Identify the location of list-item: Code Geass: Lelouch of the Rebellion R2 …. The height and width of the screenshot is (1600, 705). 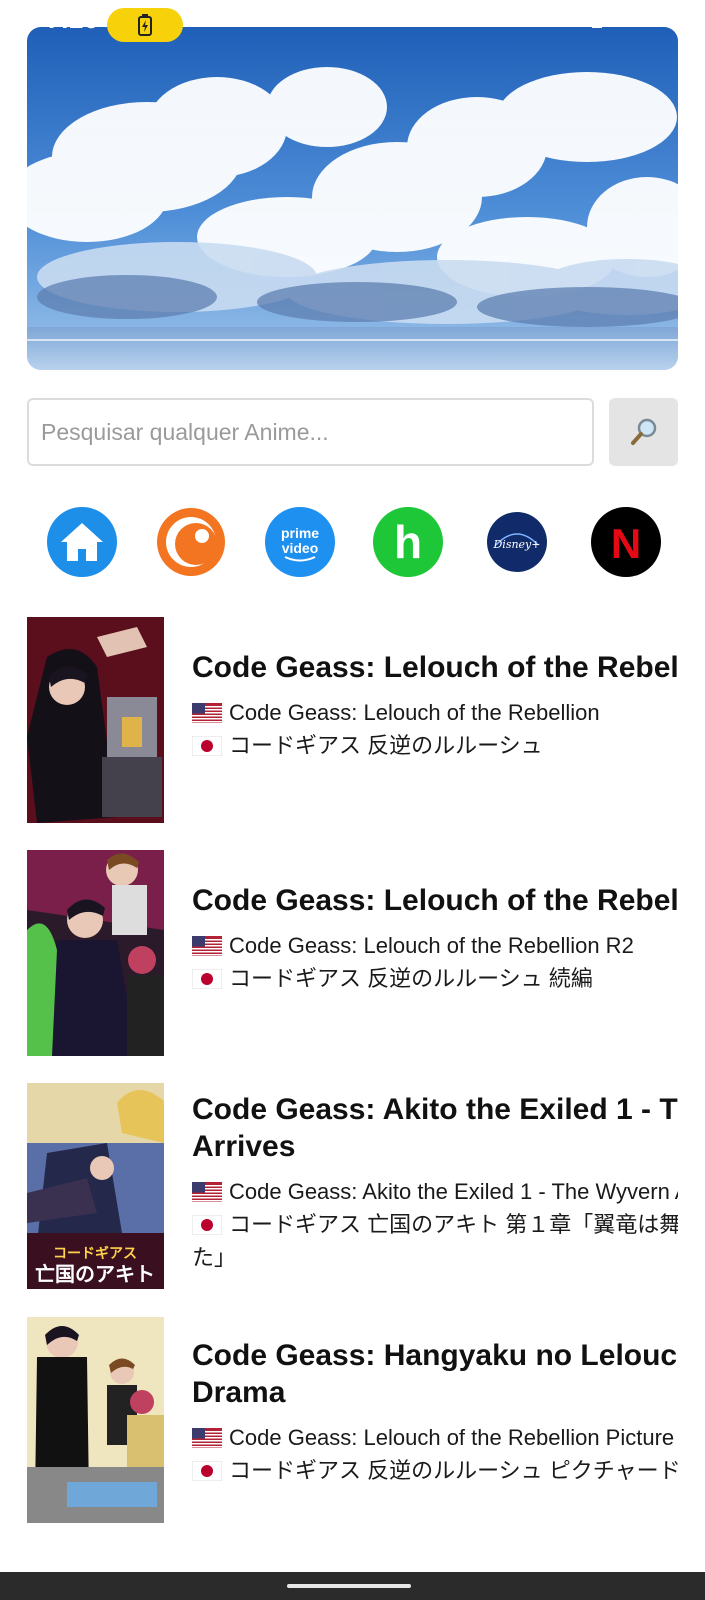
(352, 953).